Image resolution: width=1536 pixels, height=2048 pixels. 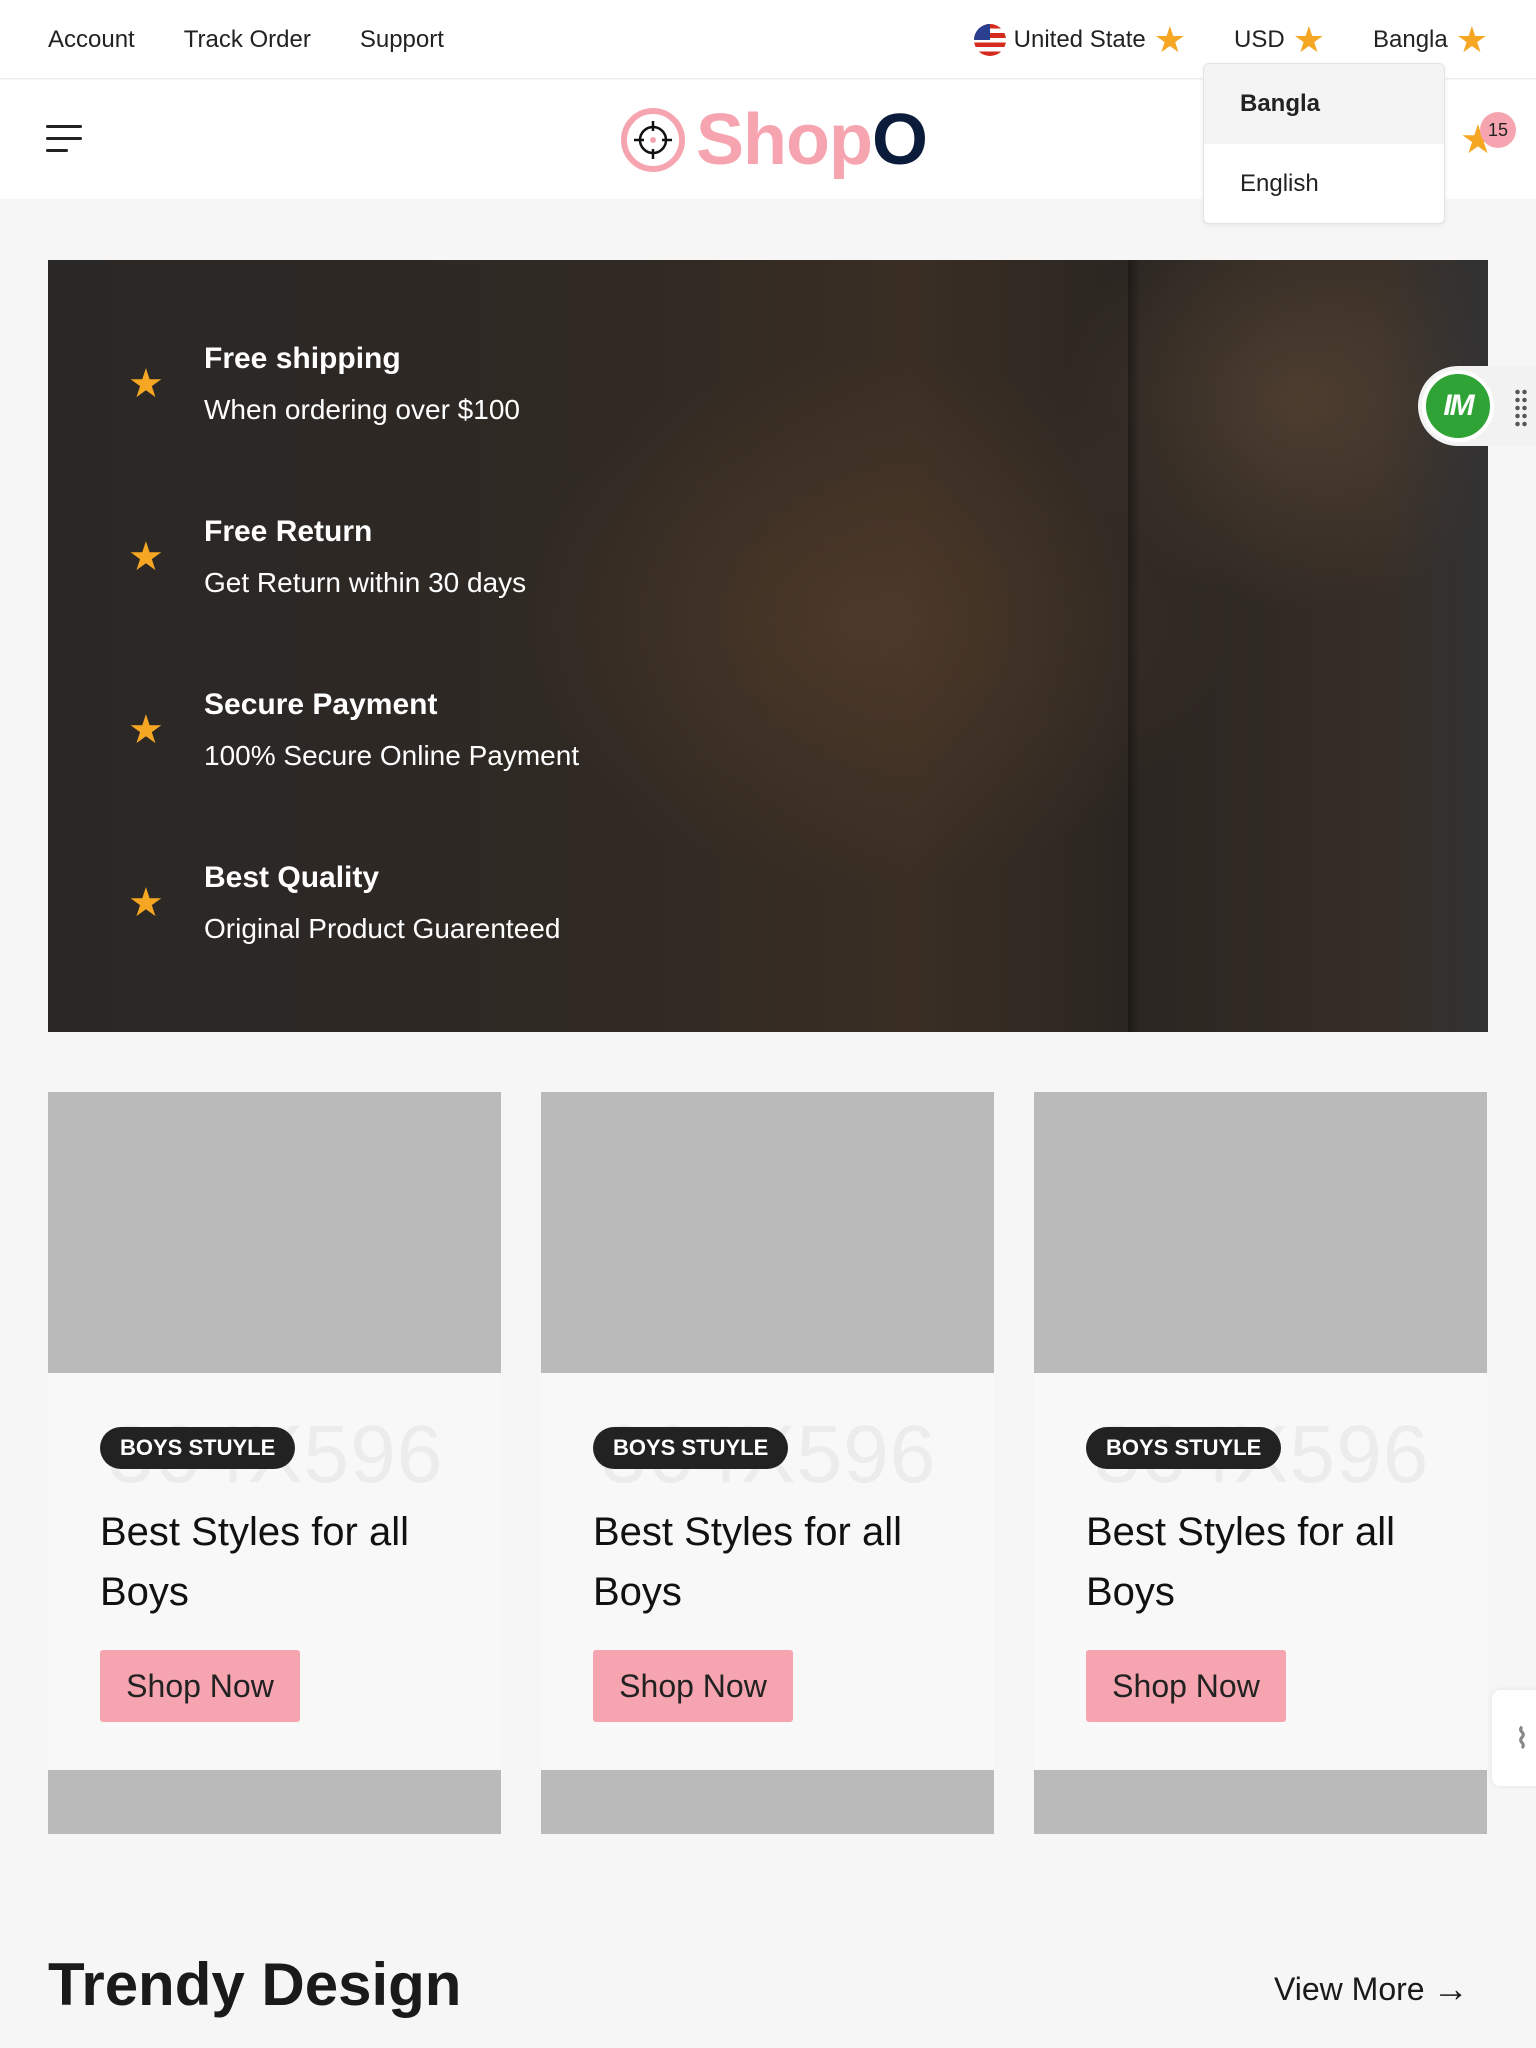 I want to click on feature-title: Free shipping, so click(x=302, y=358).